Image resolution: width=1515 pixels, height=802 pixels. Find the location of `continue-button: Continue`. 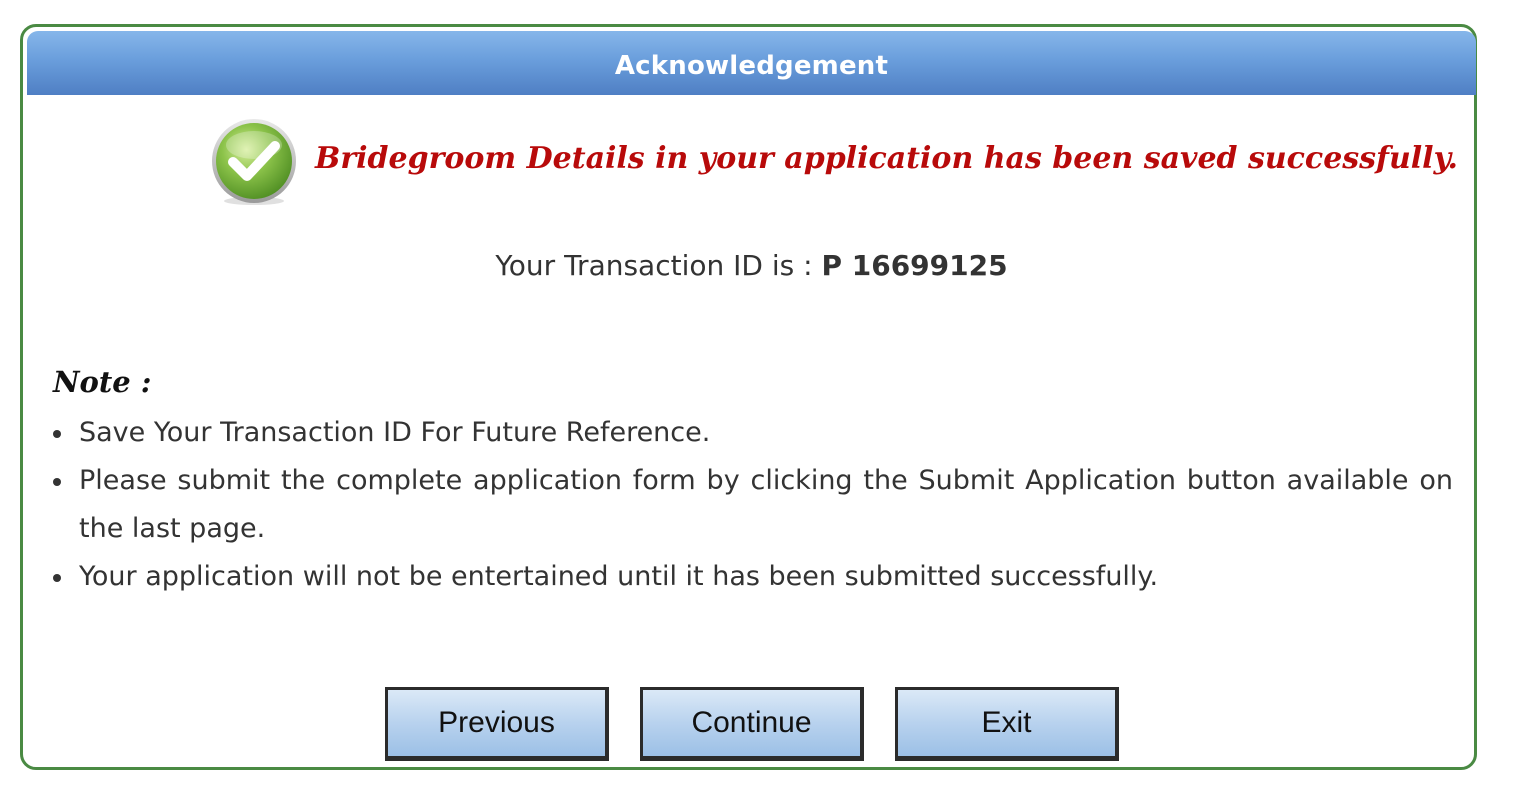

continue-button: Continue is located at coordinates (752, 724).